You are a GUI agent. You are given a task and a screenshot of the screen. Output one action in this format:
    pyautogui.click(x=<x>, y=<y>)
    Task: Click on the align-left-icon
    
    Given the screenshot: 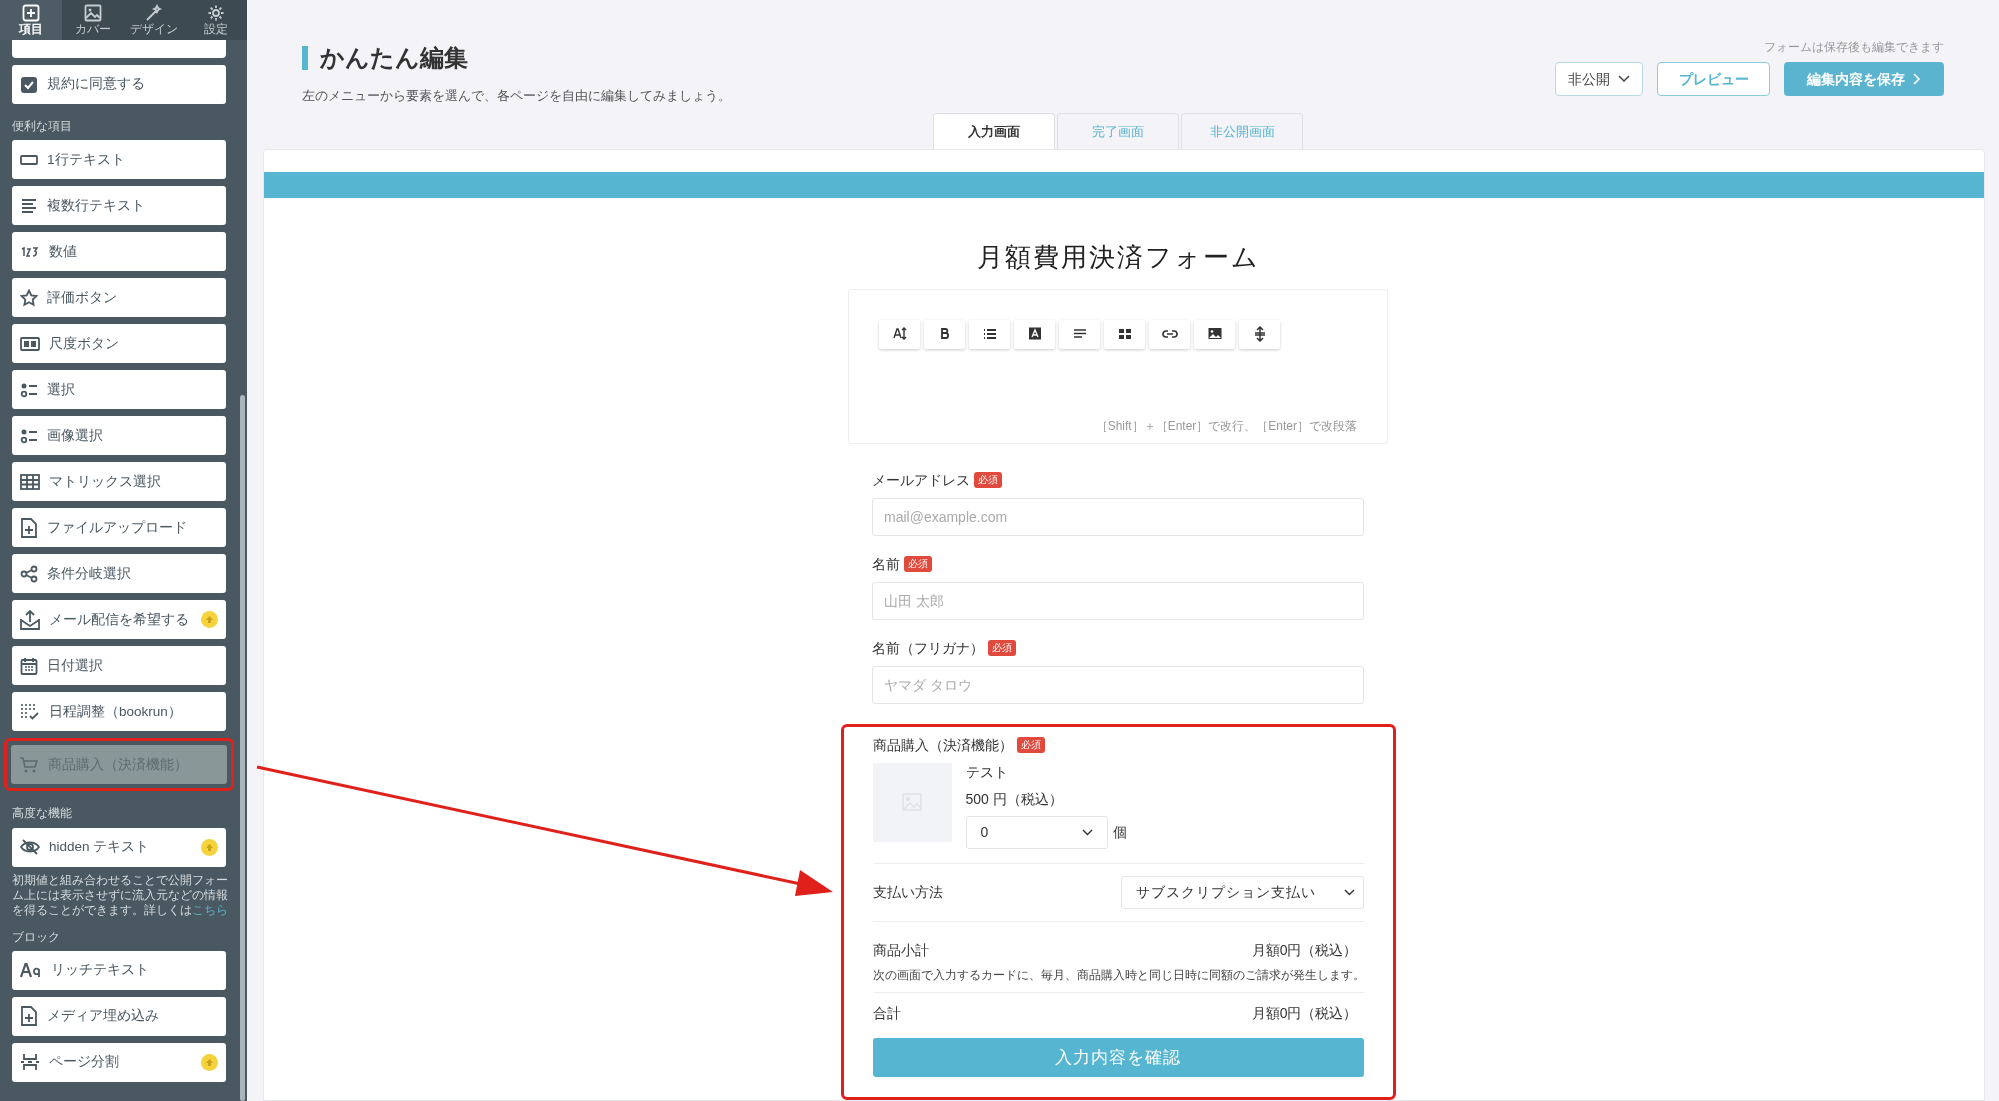 What is the action you would take?
    pyautogui.click(x=1079, y=334)
    